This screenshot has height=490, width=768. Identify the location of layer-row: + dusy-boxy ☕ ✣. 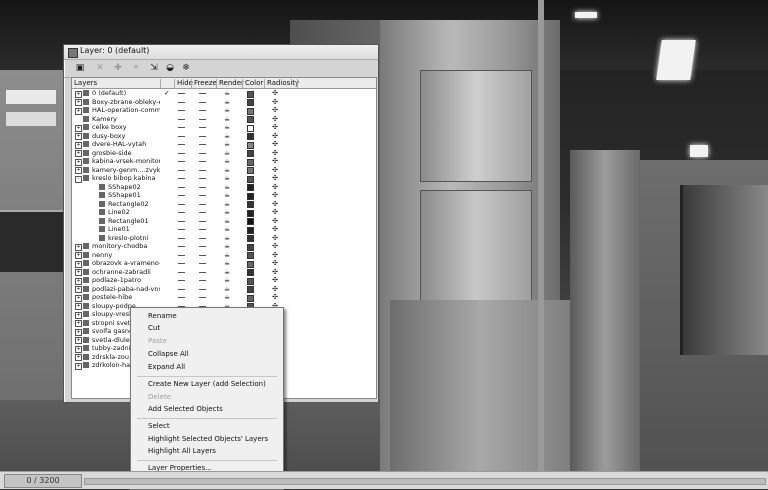
(224, 136).